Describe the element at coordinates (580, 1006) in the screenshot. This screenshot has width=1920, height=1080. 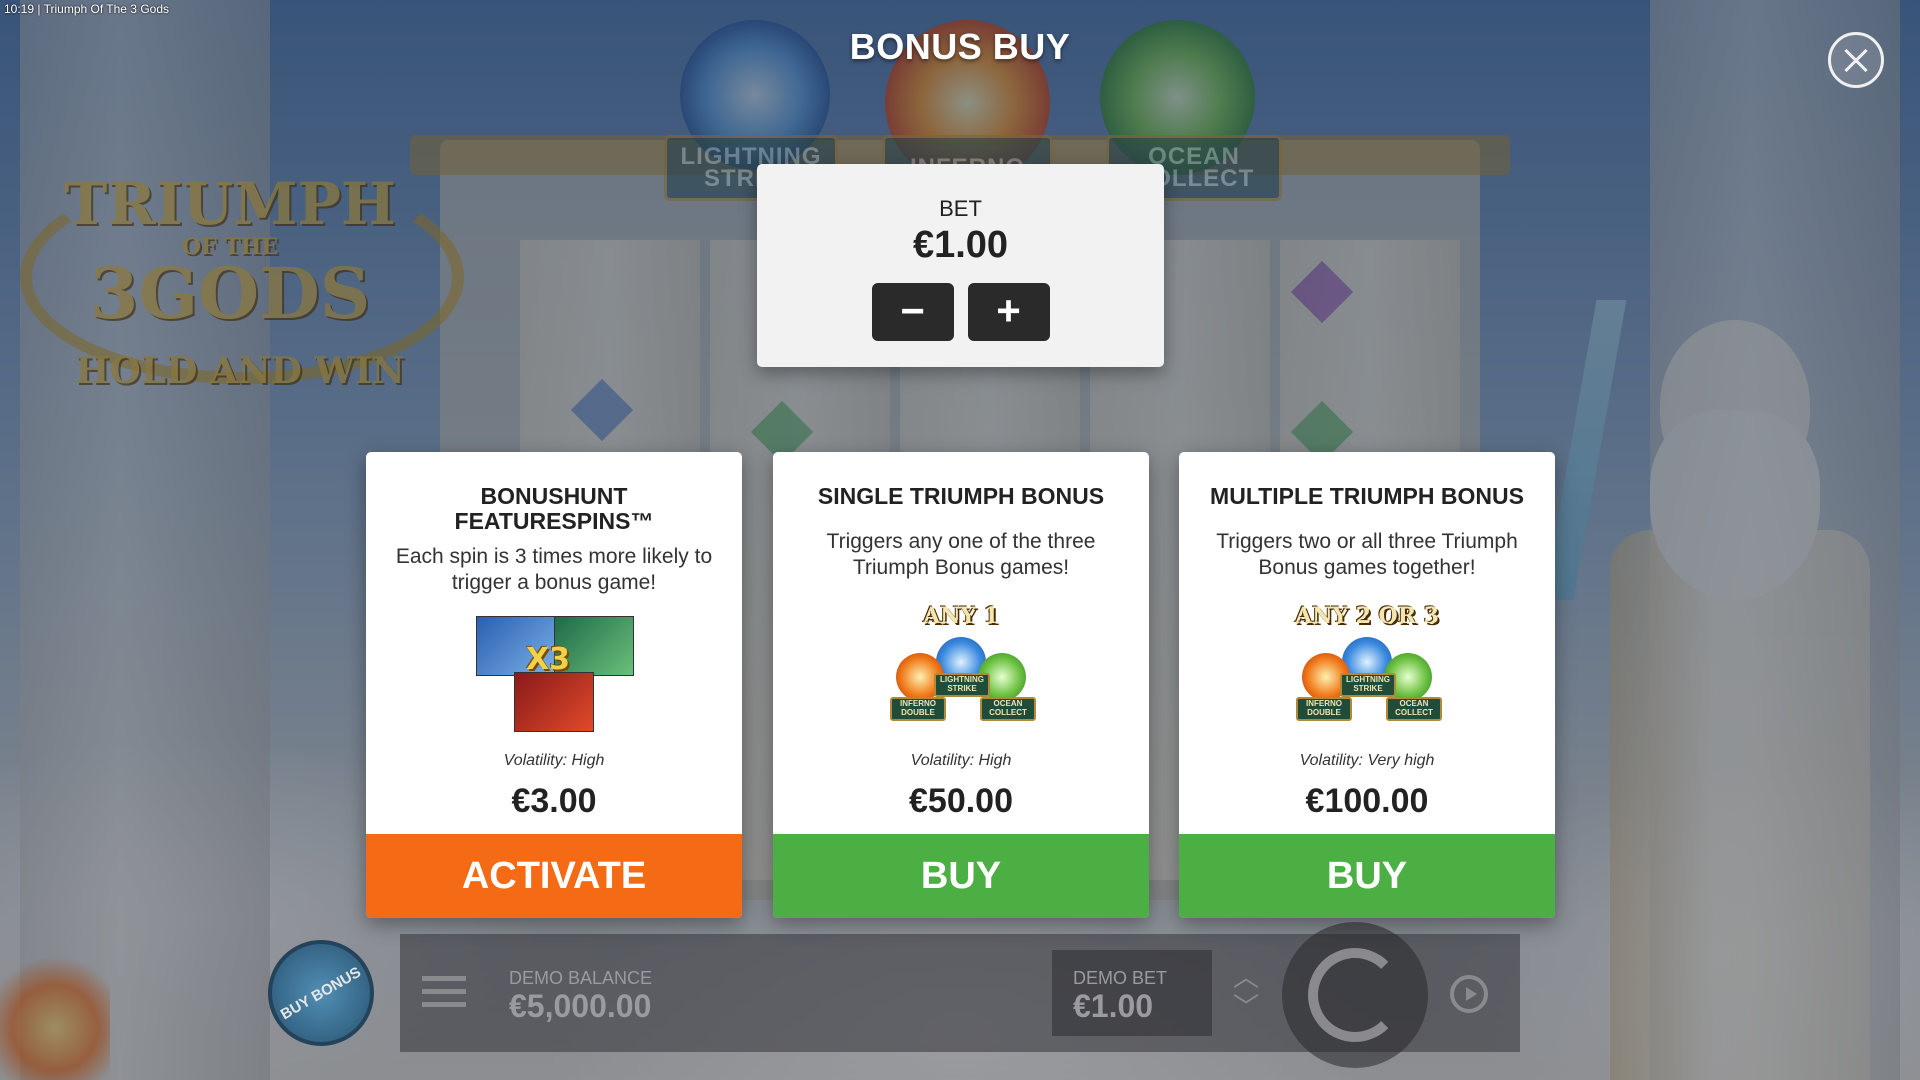
I see `balance-value: €5,000.00` at that location.